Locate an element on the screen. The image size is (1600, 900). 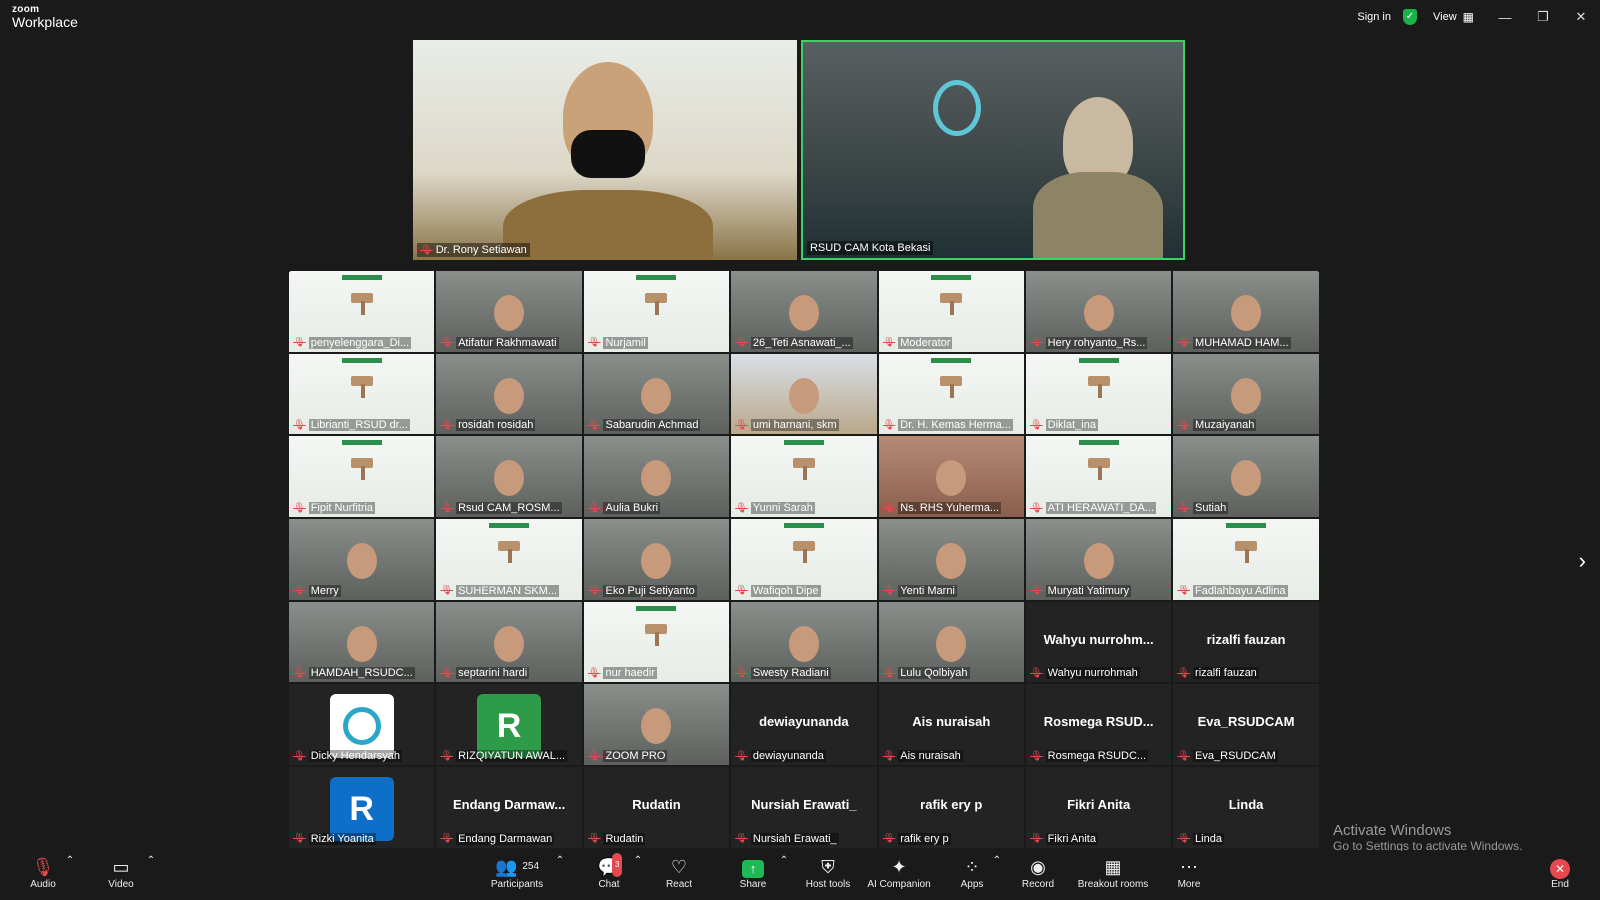
apps-icon: ⁘ is located at coordinates (972, 867).